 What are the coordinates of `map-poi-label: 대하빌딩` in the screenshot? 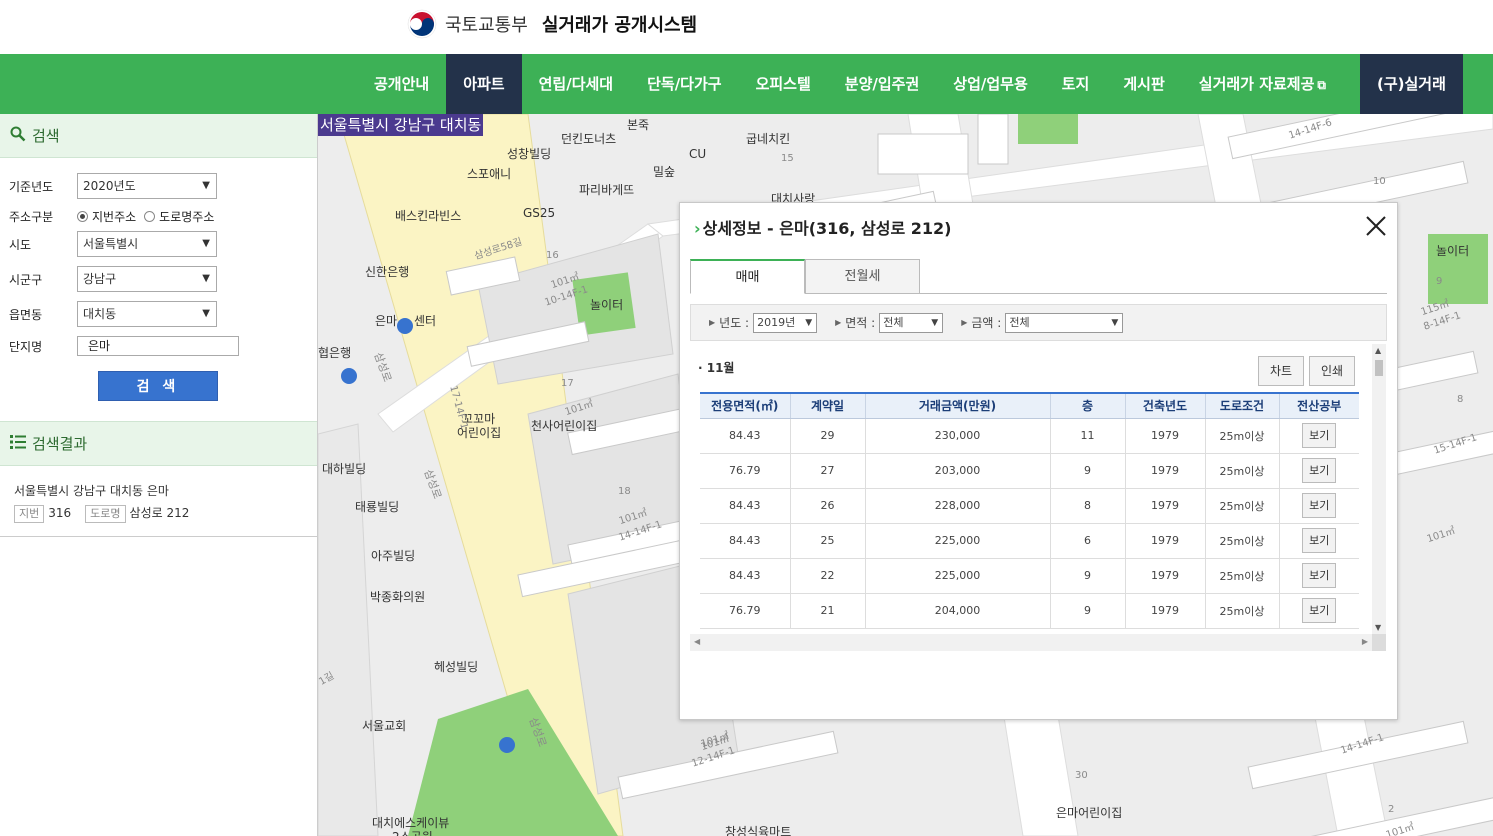 It's located at (344, 469).